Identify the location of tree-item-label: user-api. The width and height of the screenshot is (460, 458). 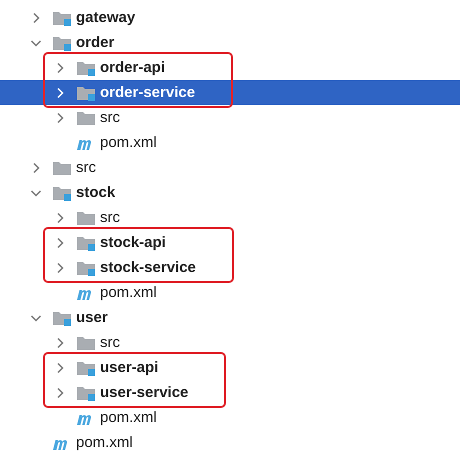
(129, 367).